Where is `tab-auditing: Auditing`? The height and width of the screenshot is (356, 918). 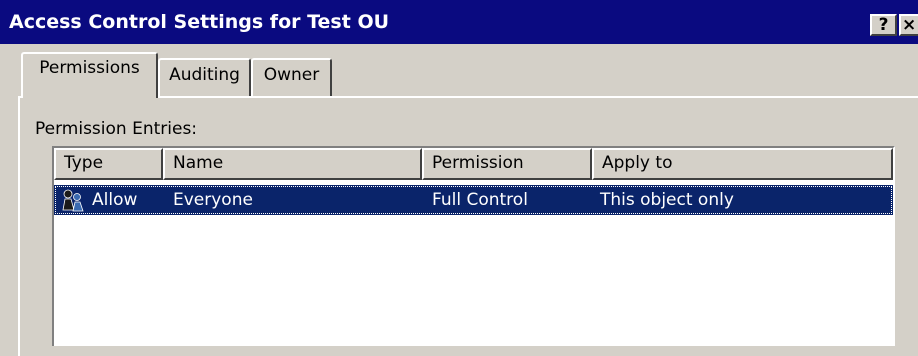
tab-auditing: Auditing is located at coordinates (204, 78).